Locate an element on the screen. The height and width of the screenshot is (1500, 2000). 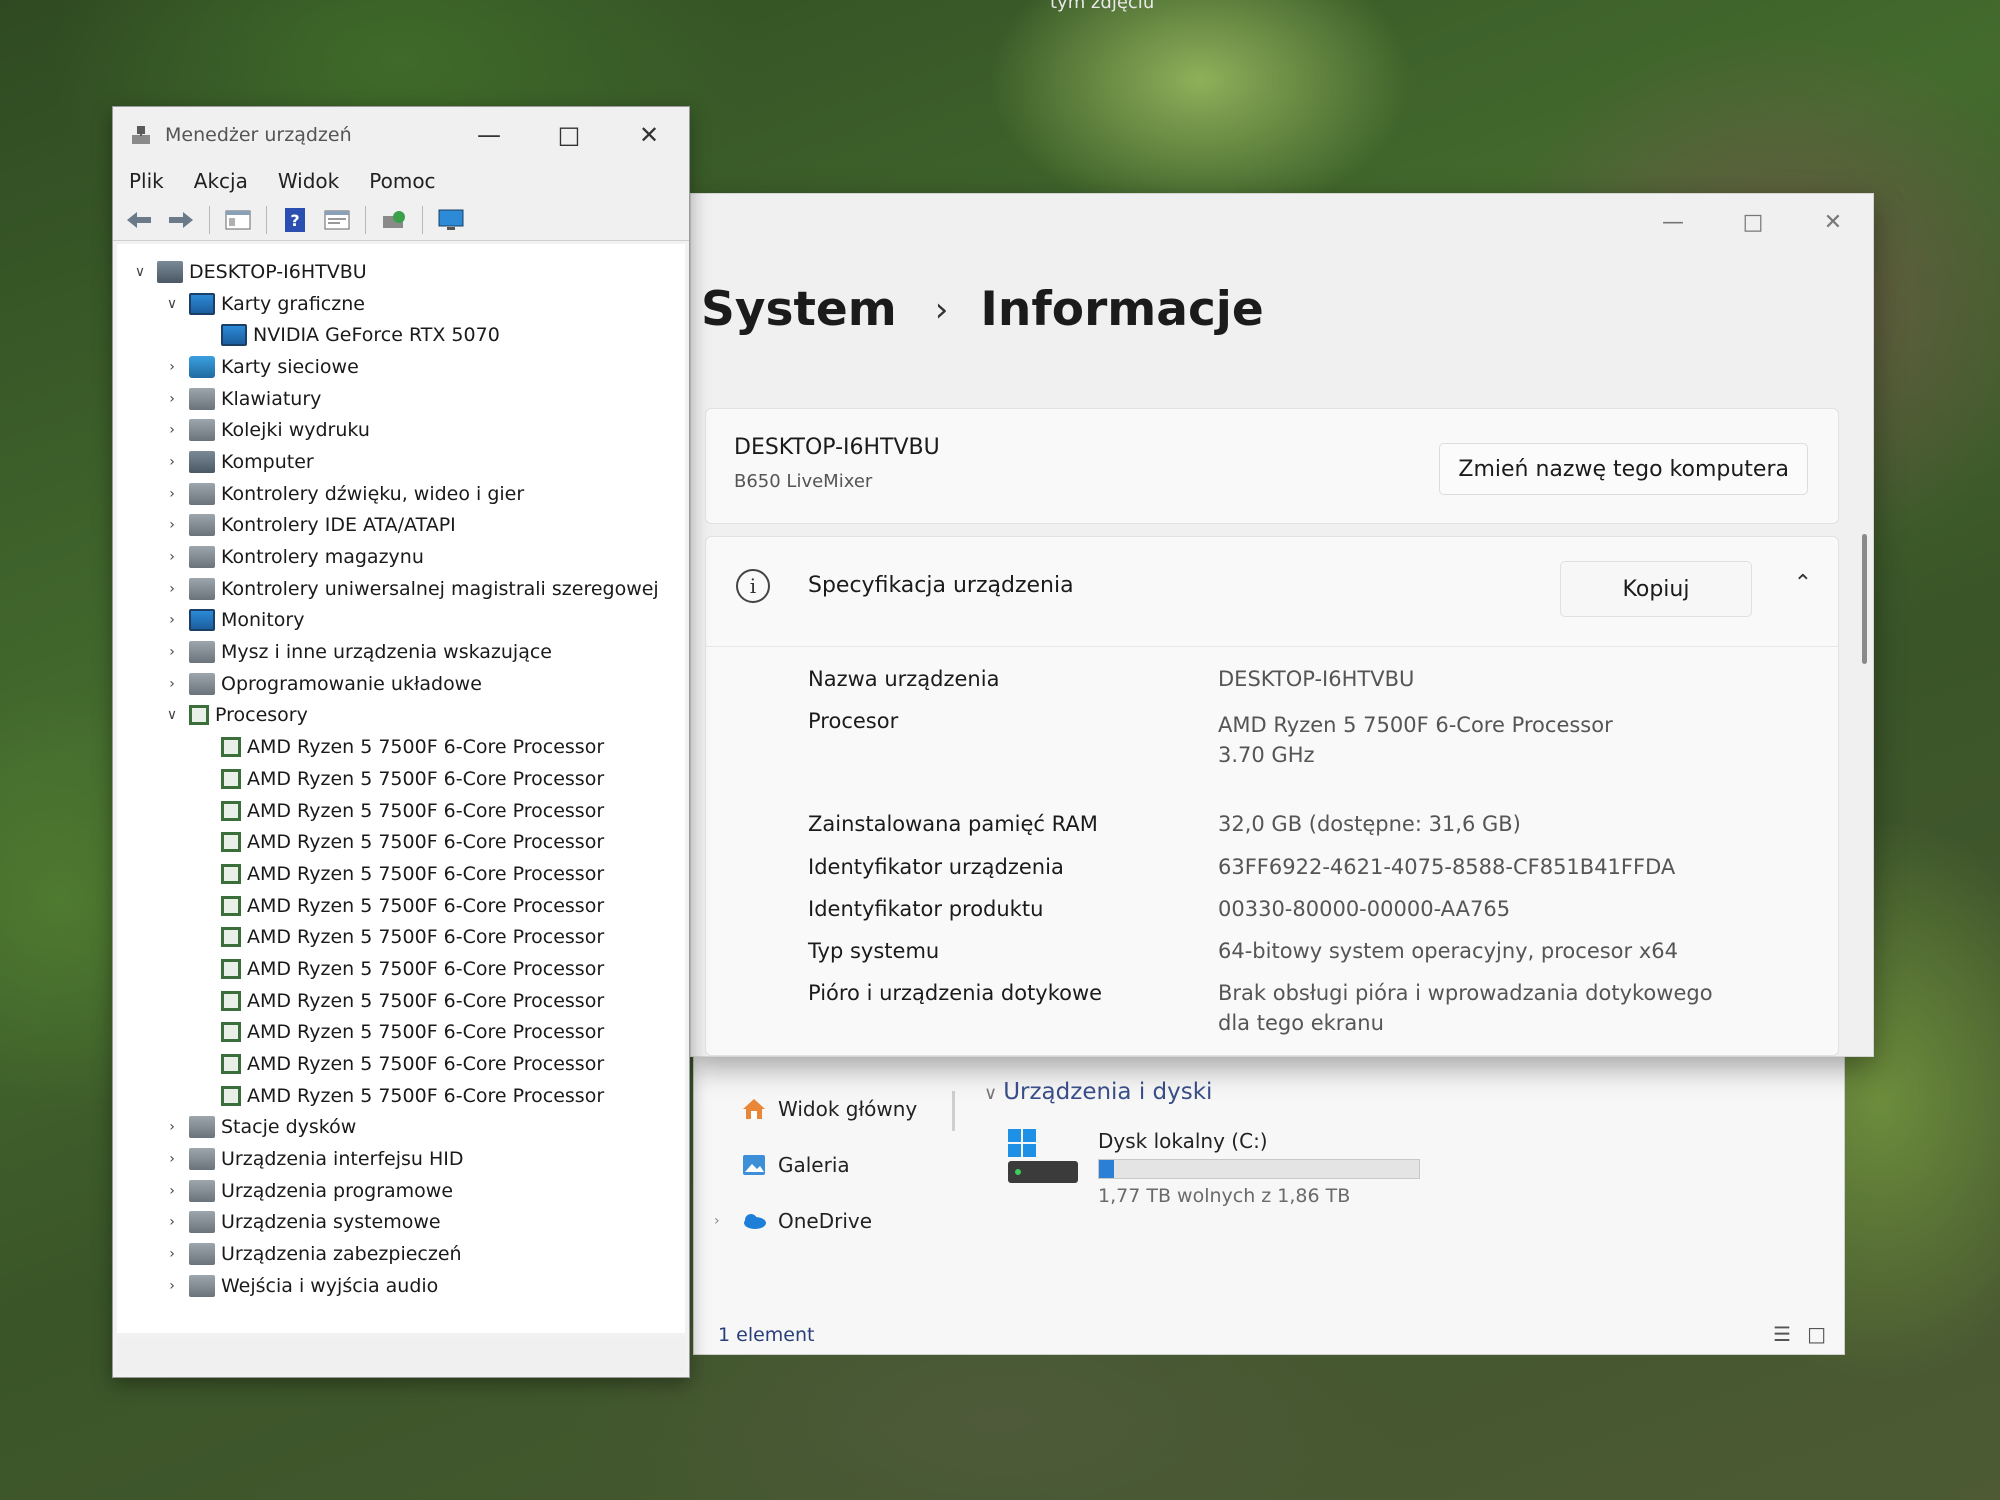
back-button is located at coordinates (139, 220).